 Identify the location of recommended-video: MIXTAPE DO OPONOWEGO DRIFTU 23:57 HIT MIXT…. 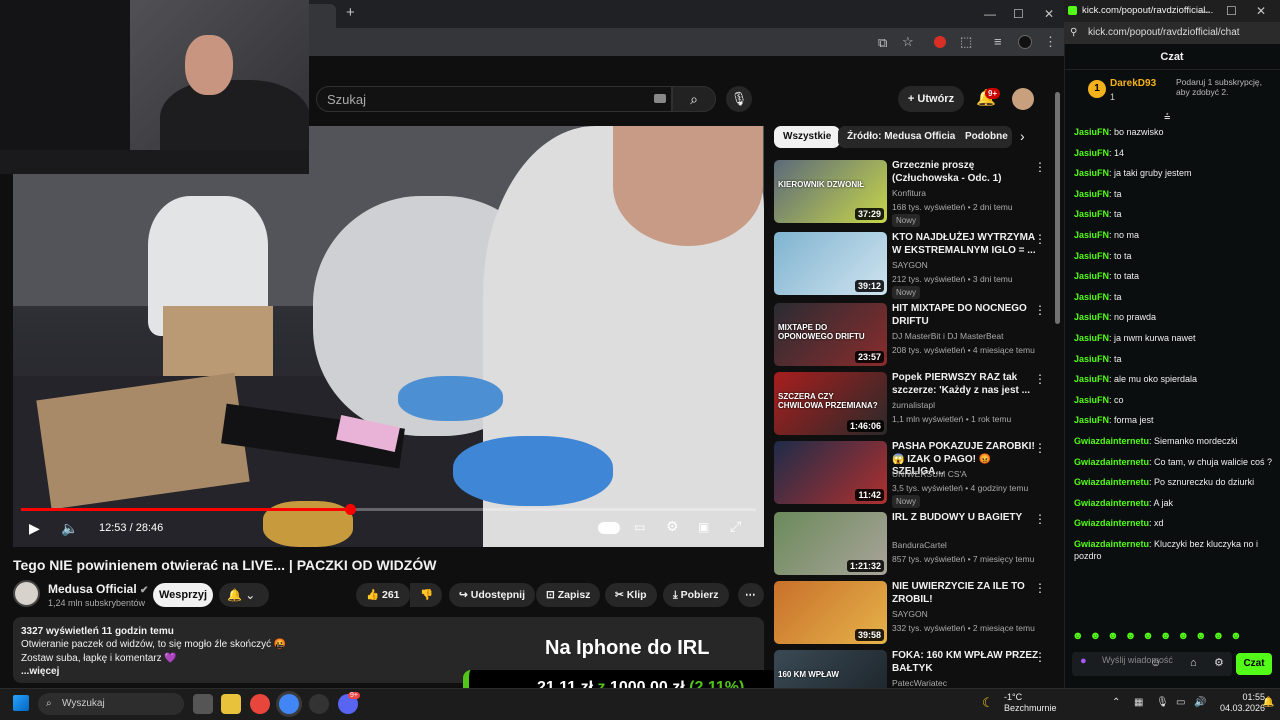
(914, 336).